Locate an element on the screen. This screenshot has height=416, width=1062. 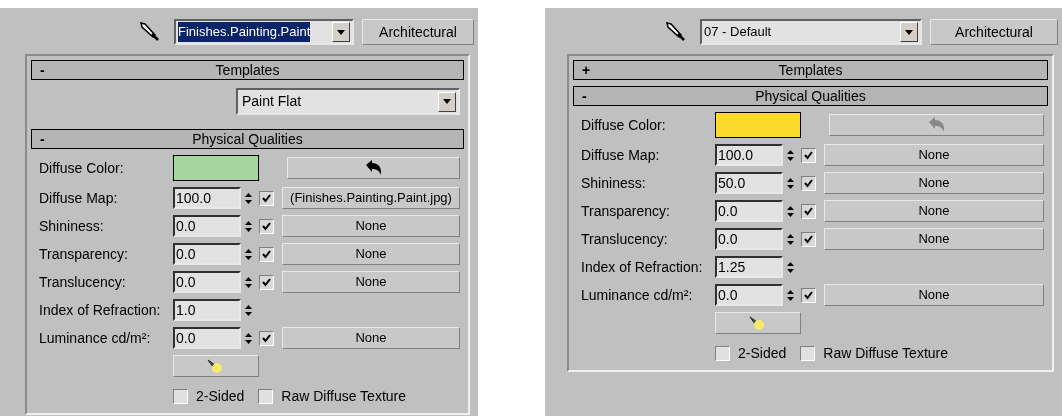
map-button: (Finishes.Painting.Paint.jpg) is located at coordinates (371, 198).